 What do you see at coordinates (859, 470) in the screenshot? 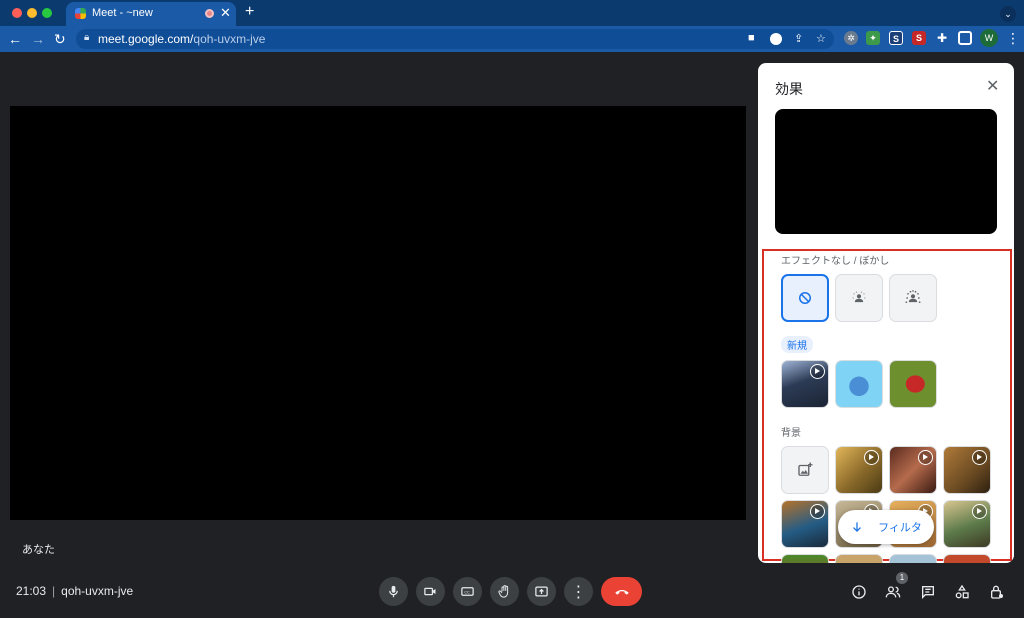
I see `background-tile-forest` at bounding box center [859, 470].